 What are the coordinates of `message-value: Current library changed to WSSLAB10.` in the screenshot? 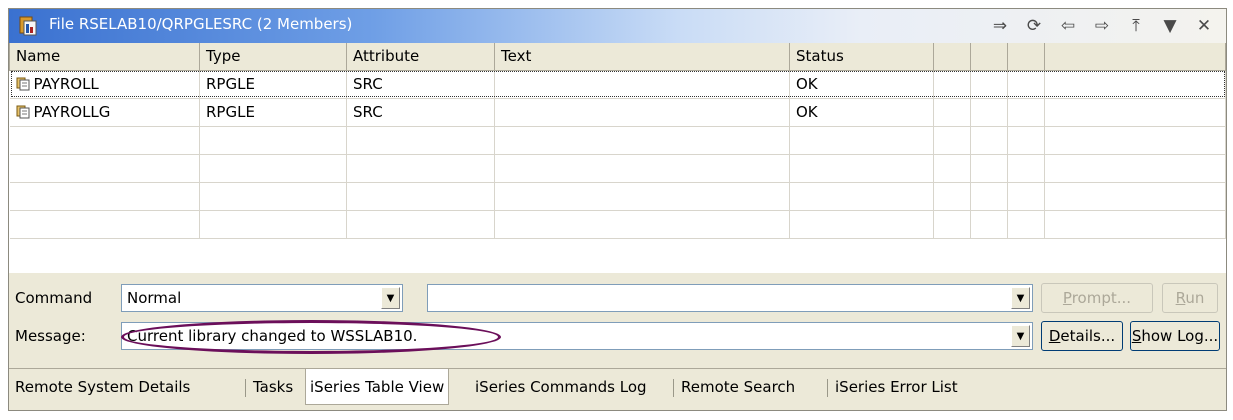 It's located at (272, 336).